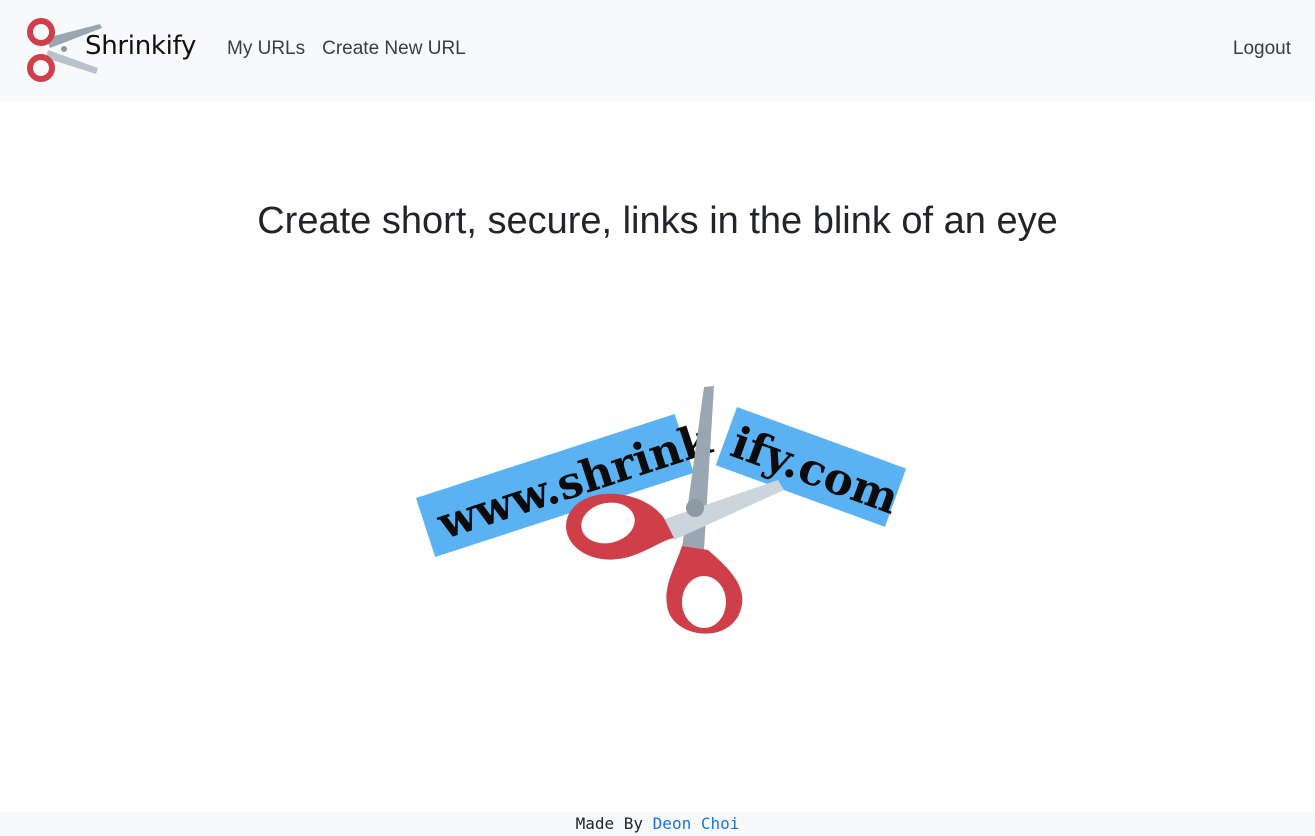  I want to click on nav-links: My URLs Create New URL, so click(346, 49).